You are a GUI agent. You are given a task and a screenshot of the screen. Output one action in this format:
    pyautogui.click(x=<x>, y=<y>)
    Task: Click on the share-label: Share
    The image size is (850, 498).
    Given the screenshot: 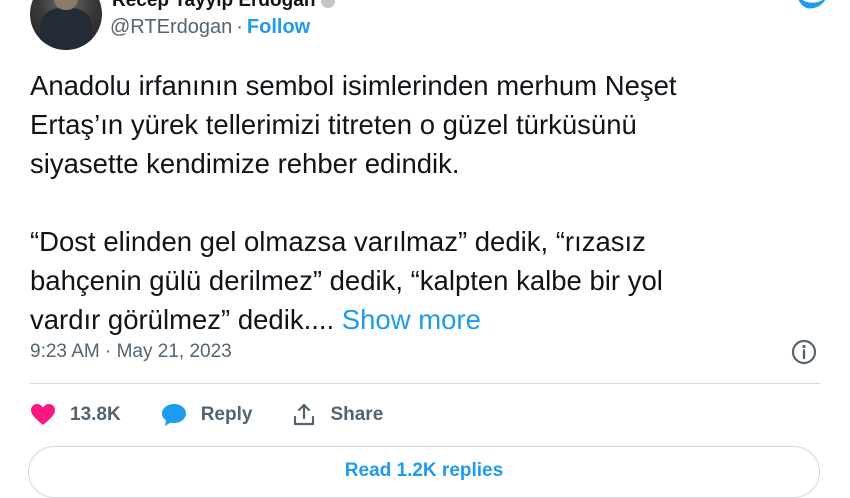 What is the action you would take?
    pyautogui.click(x=357, y=414)
    